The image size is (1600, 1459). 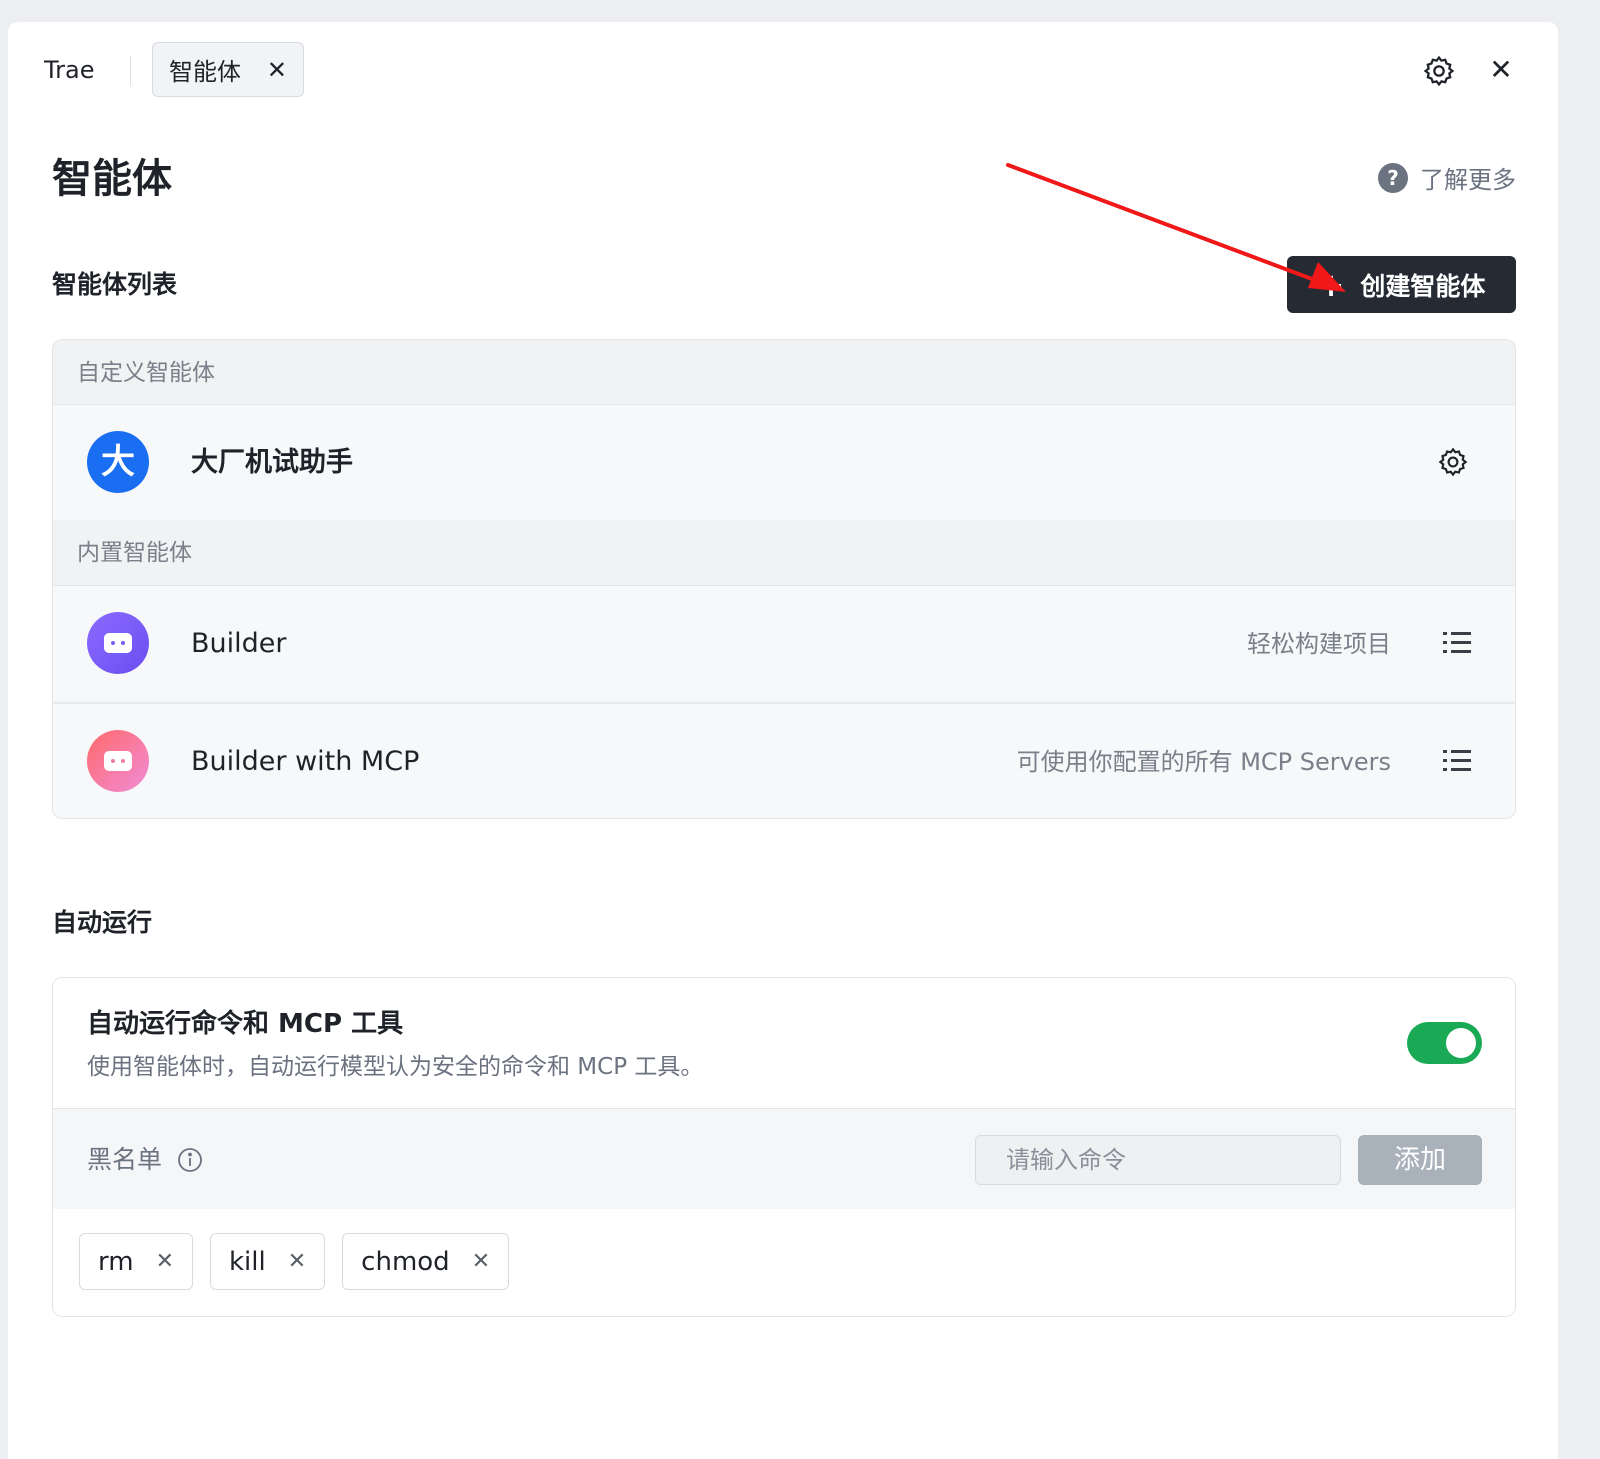 I want to click on custom-agents-label: 自定义智能体, so click(x=146, y=373).